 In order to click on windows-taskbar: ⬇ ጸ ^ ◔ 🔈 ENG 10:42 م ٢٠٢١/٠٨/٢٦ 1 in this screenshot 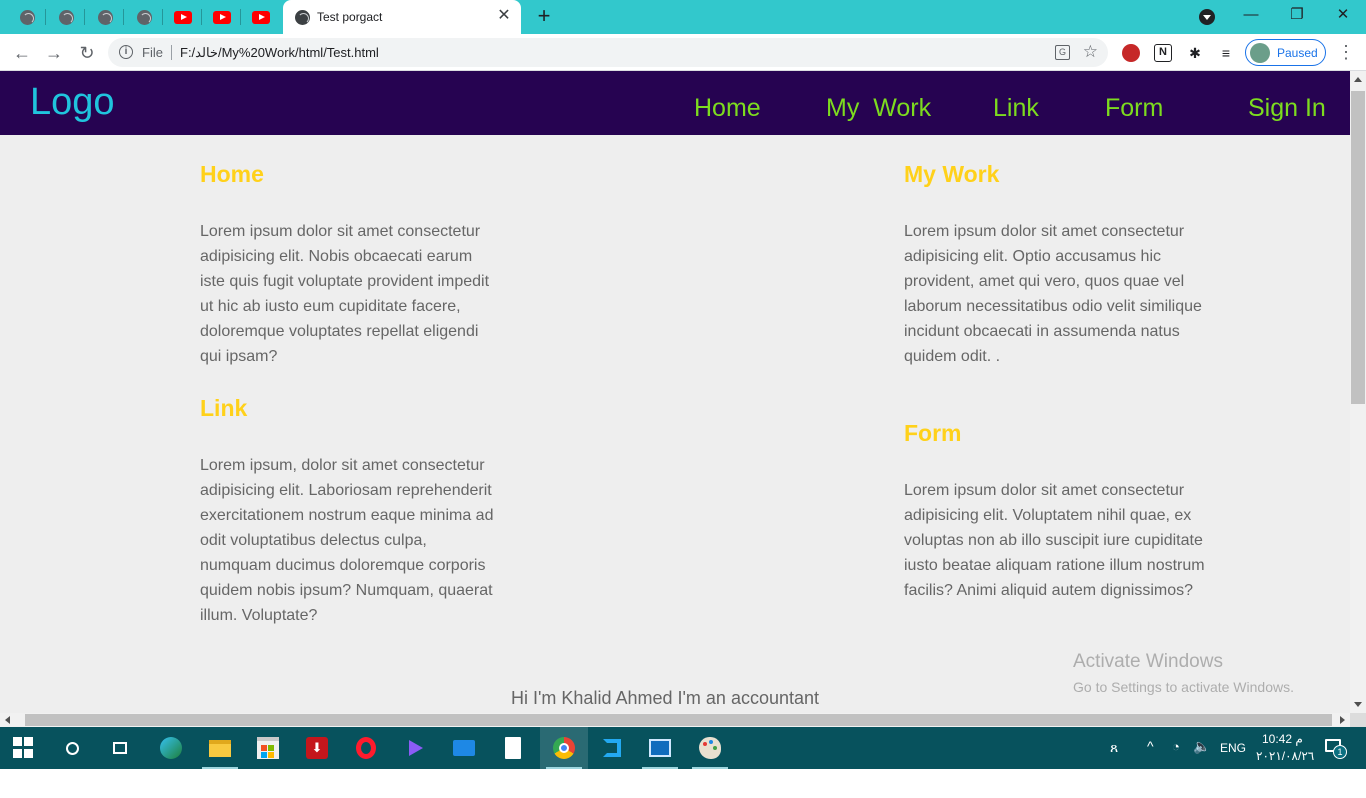, I will do `click(683, 748)`.